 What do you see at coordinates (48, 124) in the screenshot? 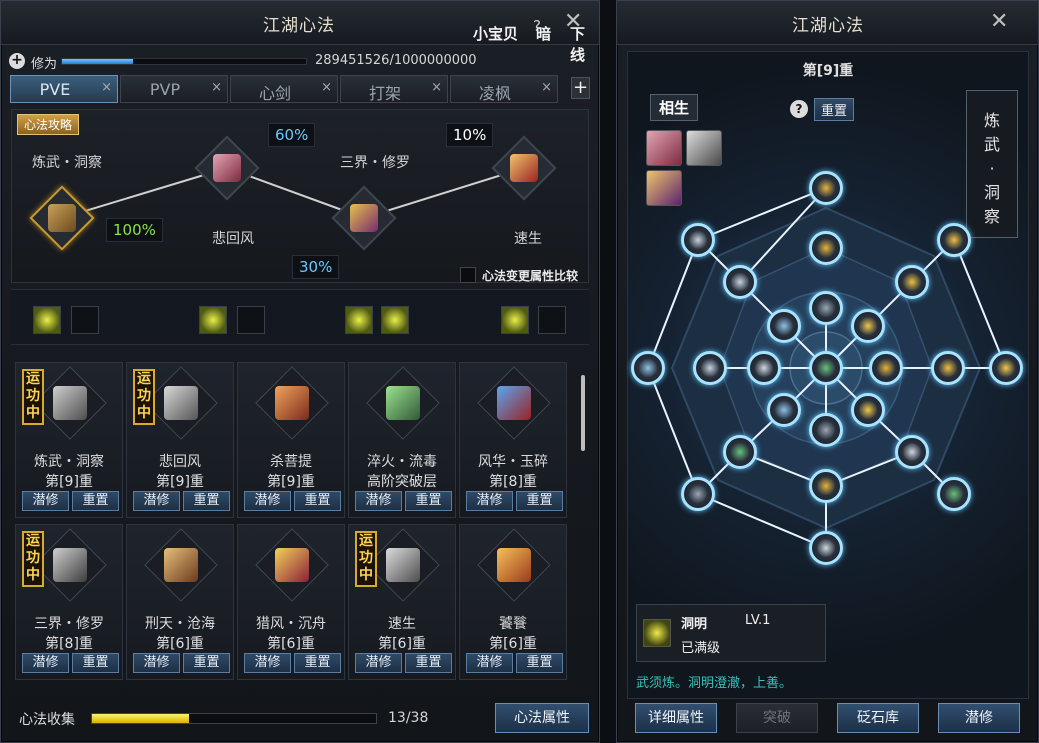
I see `guide-badge: 心法攻略` at bounding box center [48, 124].